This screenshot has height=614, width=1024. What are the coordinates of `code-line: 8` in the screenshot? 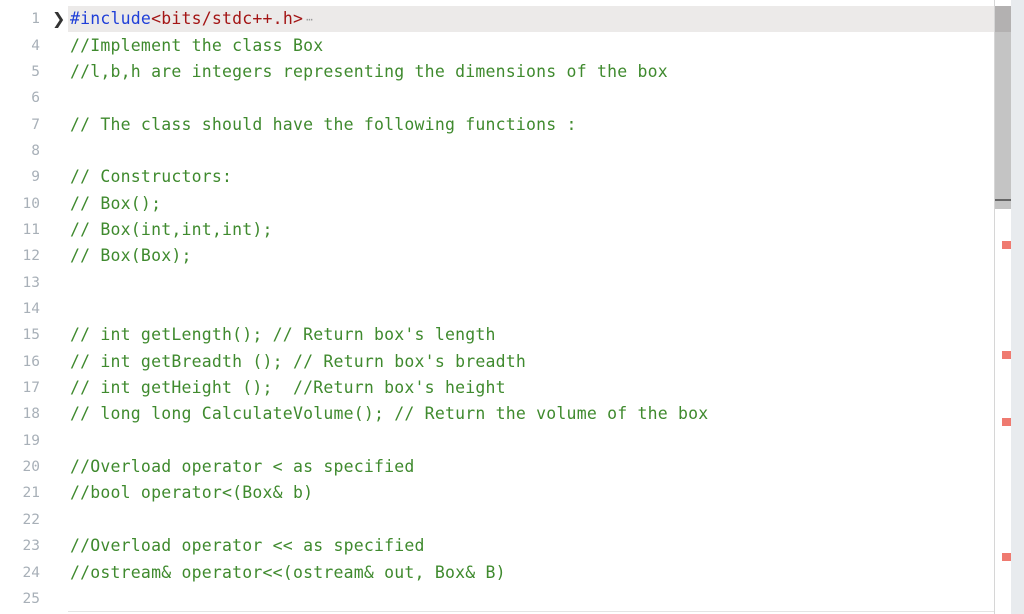 It's located at (497, 151).